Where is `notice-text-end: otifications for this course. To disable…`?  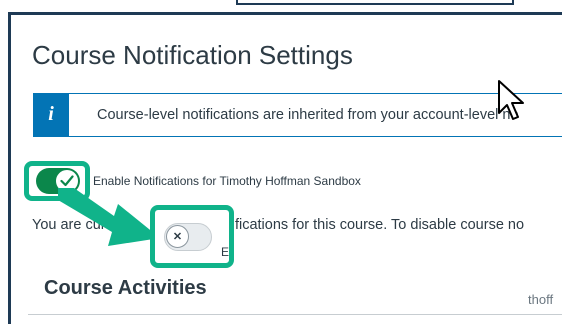
notice-text-end: otifications for this course. To disable… is located at coordinates (372, 225).